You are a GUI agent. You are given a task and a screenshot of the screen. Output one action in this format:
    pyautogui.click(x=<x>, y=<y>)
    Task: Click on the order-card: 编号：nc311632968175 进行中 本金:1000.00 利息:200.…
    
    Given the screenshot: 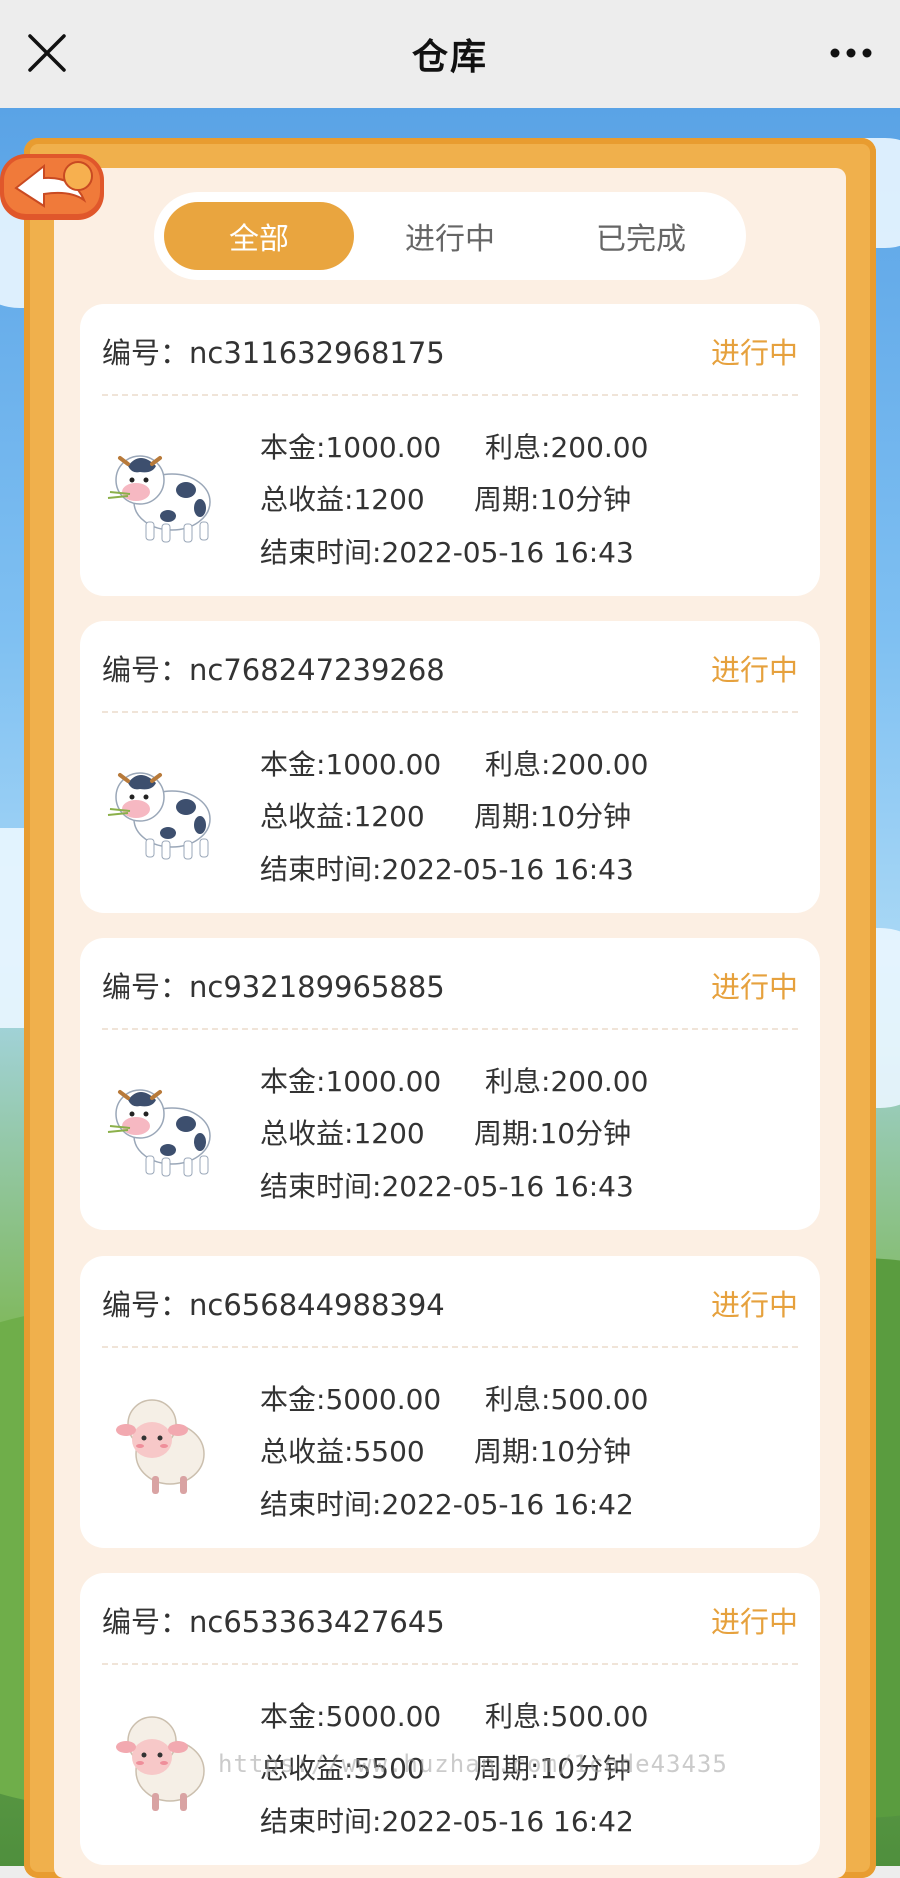 What is the action you would take?
    pyautogui.click(x=450, y=450)
    